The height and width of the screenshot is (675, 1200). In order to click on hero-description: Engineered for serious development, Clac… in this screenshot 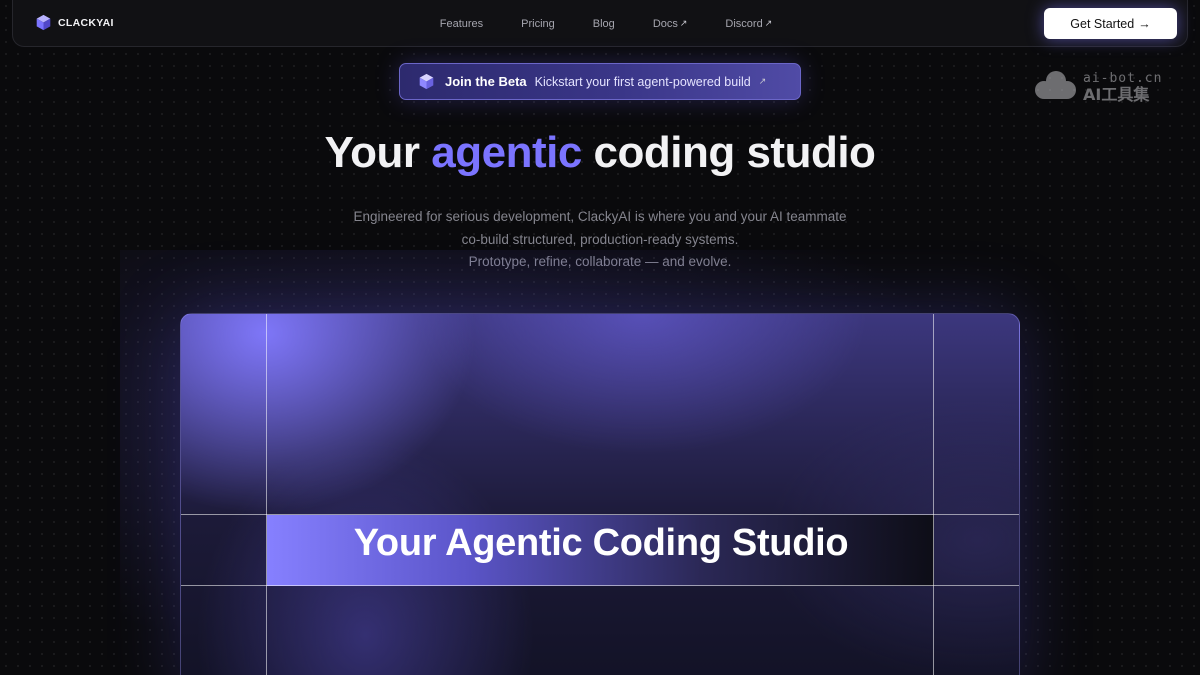, I will do `click(600, 240)`.